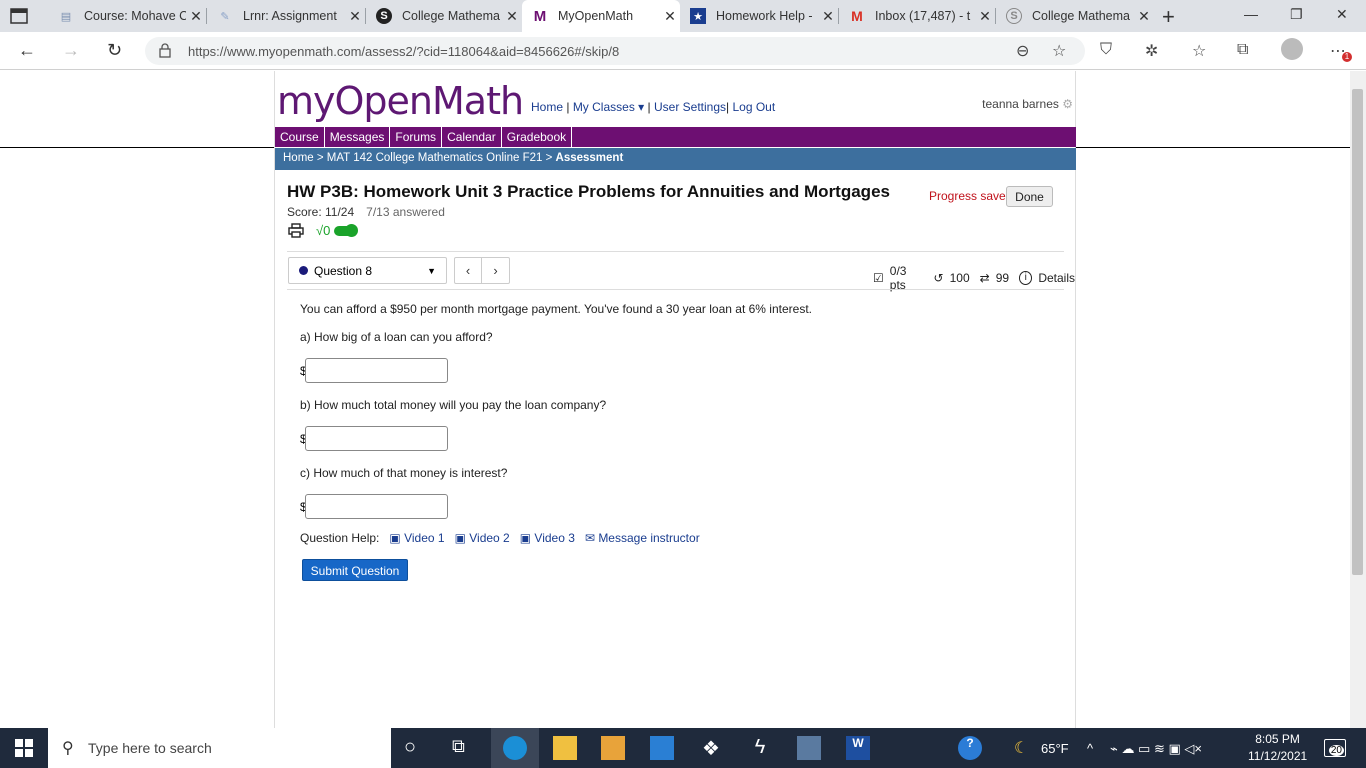  Describe the element at coordinates (1168, 17) in the screenshot. I see `new-tab-icon: +` at that location.